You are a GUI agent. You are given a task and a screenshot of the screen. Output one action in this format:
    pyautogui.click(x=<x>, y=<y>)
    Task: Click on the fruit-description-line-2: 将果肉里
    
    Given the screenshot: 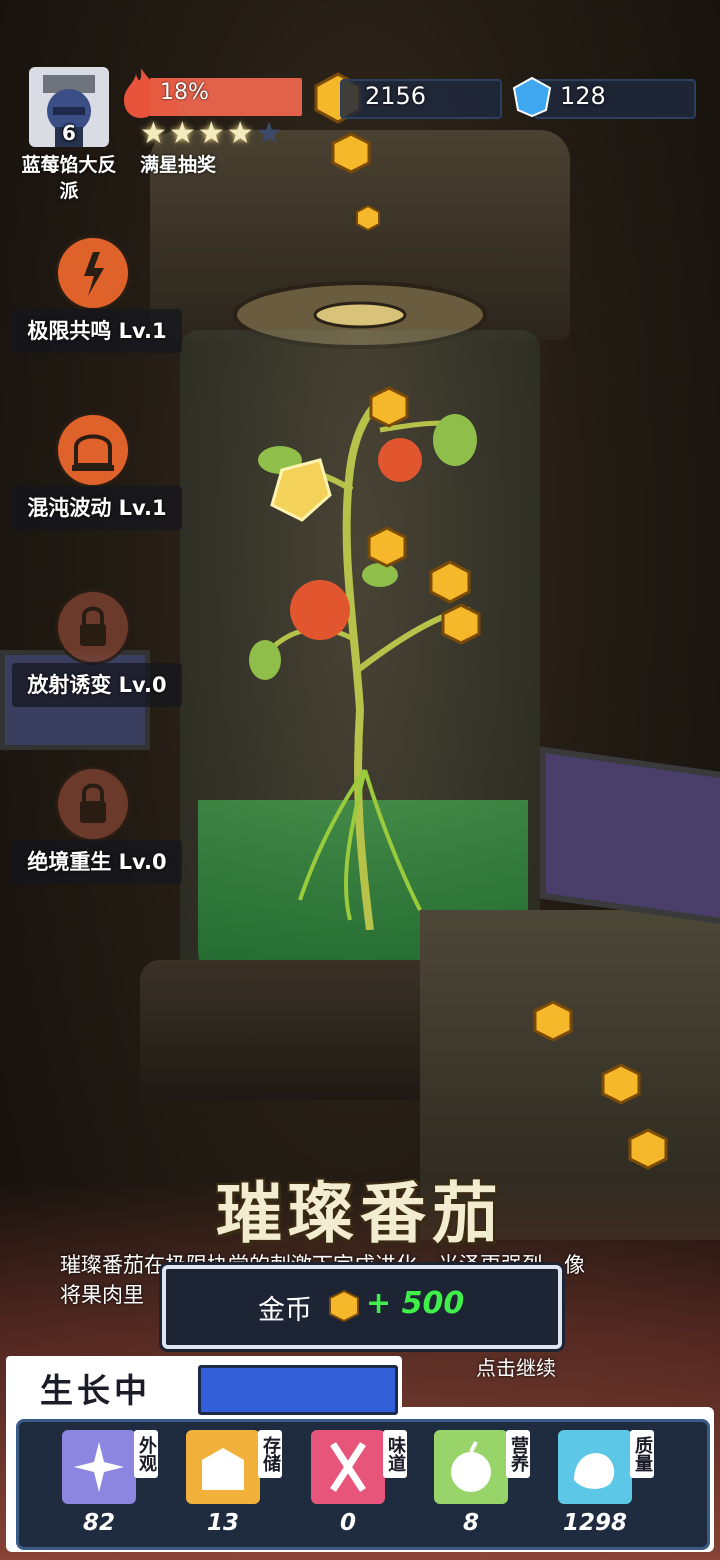 What is the action you would take?
    pyautogui.click(x=102, y=1295)
    